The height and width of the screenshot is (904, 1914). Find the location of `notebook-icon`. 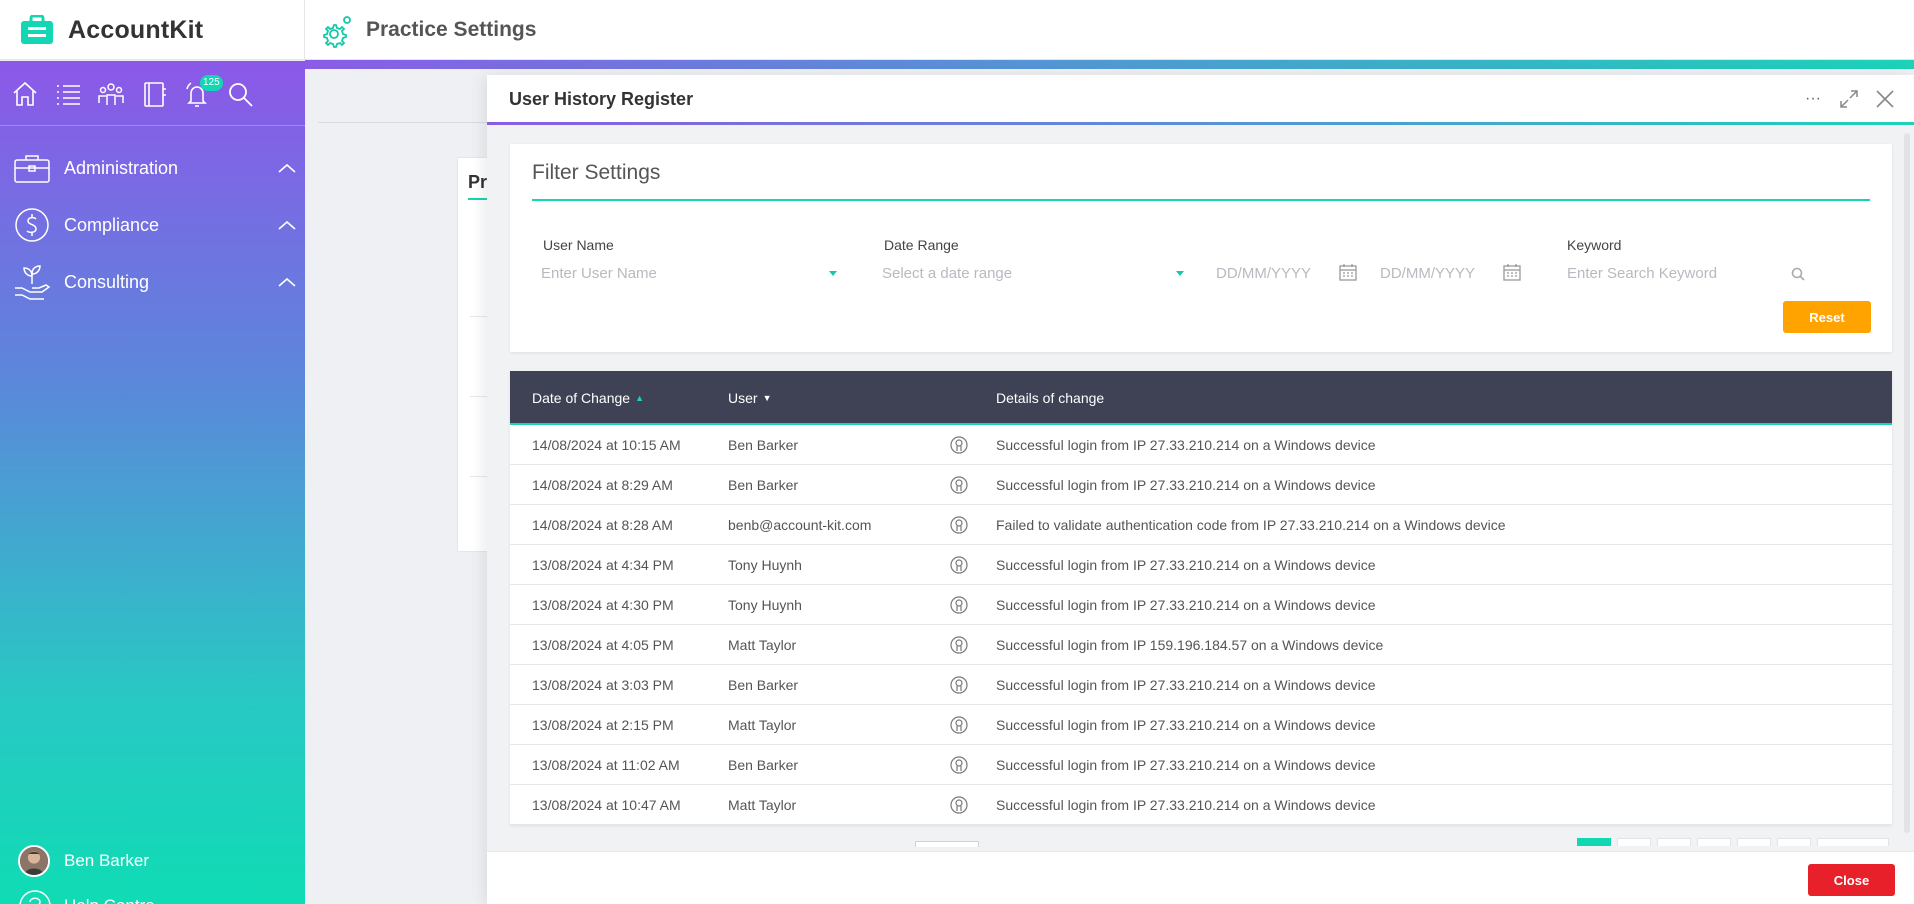

notebook-icon is located at coordinates (156, 96).